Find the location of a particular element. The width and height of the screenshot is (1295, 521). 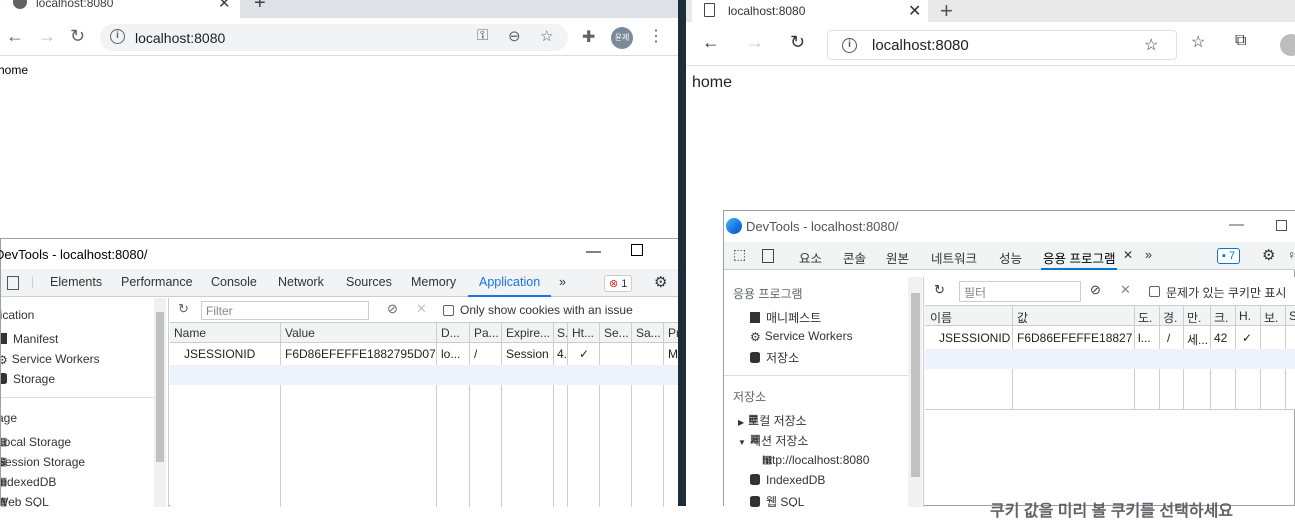

column-header: 크. is located at coordinates (1224, 317).